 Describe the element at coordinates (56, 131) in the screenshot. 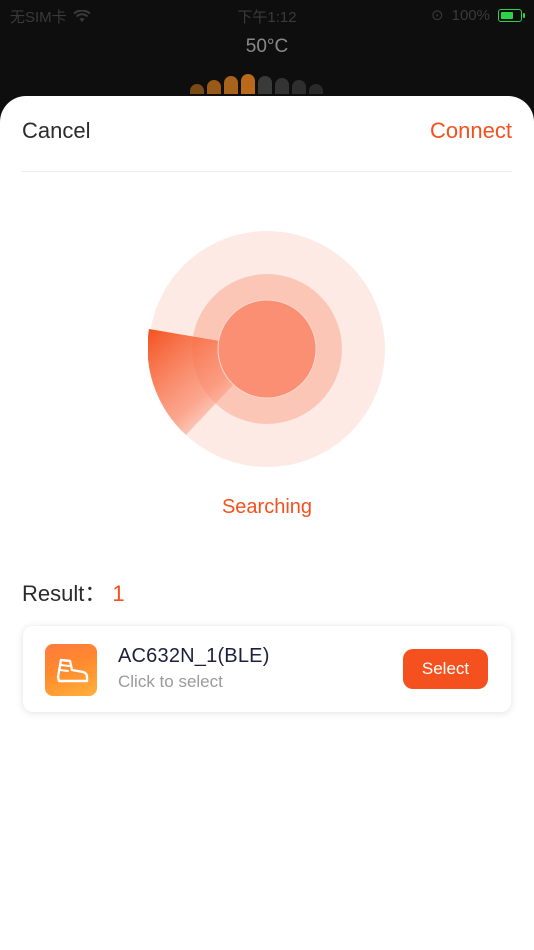

I see `cancel-button: Cancel` at that location.